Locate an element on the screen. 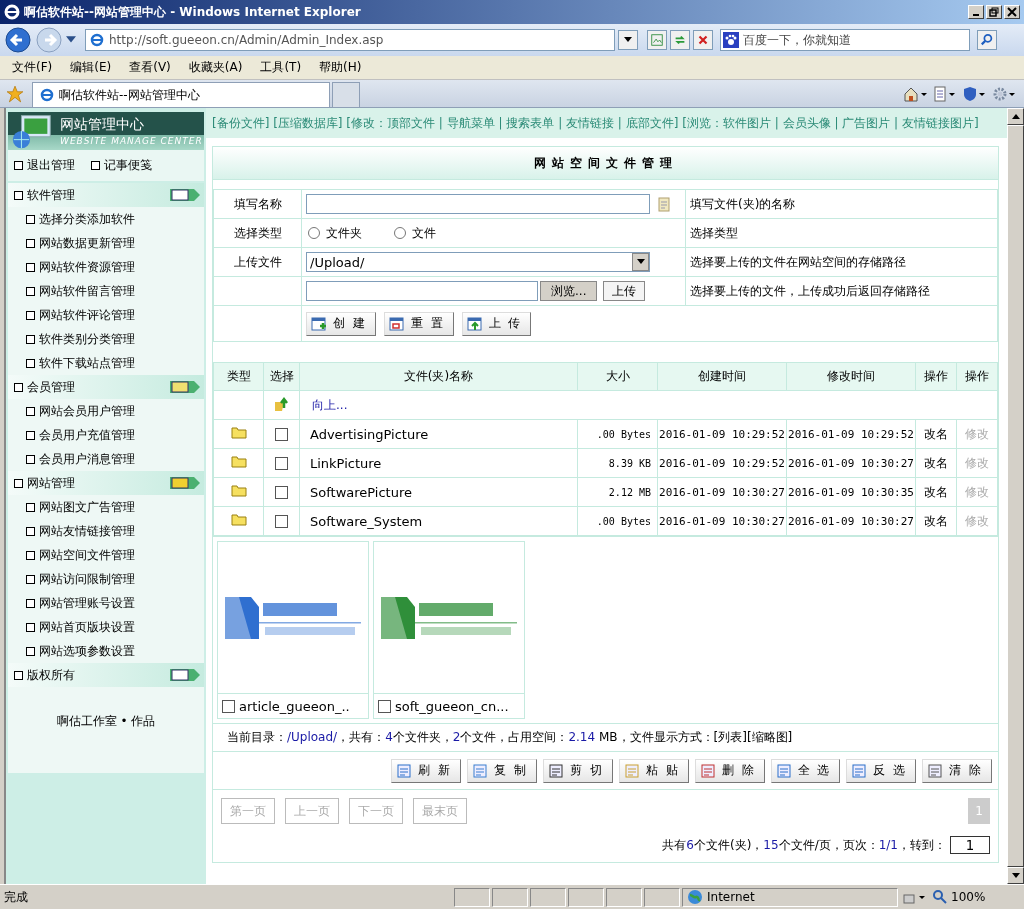 This screenshot has height=909, width=1024. menu-item: 编辑(E) is located at coordinates (91, 67).